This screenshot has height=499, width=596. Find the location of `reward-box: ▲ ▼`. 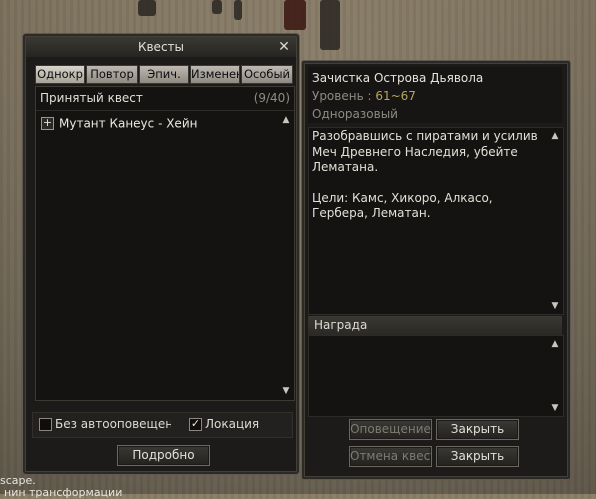

reward-box: ▲ ▼ is located at coordinates (436, 376).